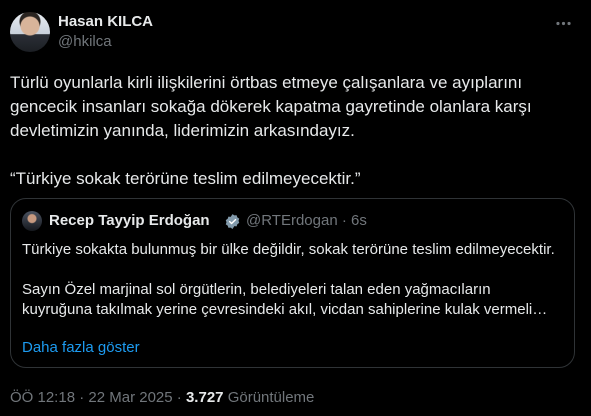 This screenshot has height=416, width=591. I want to click on more-horizontal-icon, so click(563, 23).